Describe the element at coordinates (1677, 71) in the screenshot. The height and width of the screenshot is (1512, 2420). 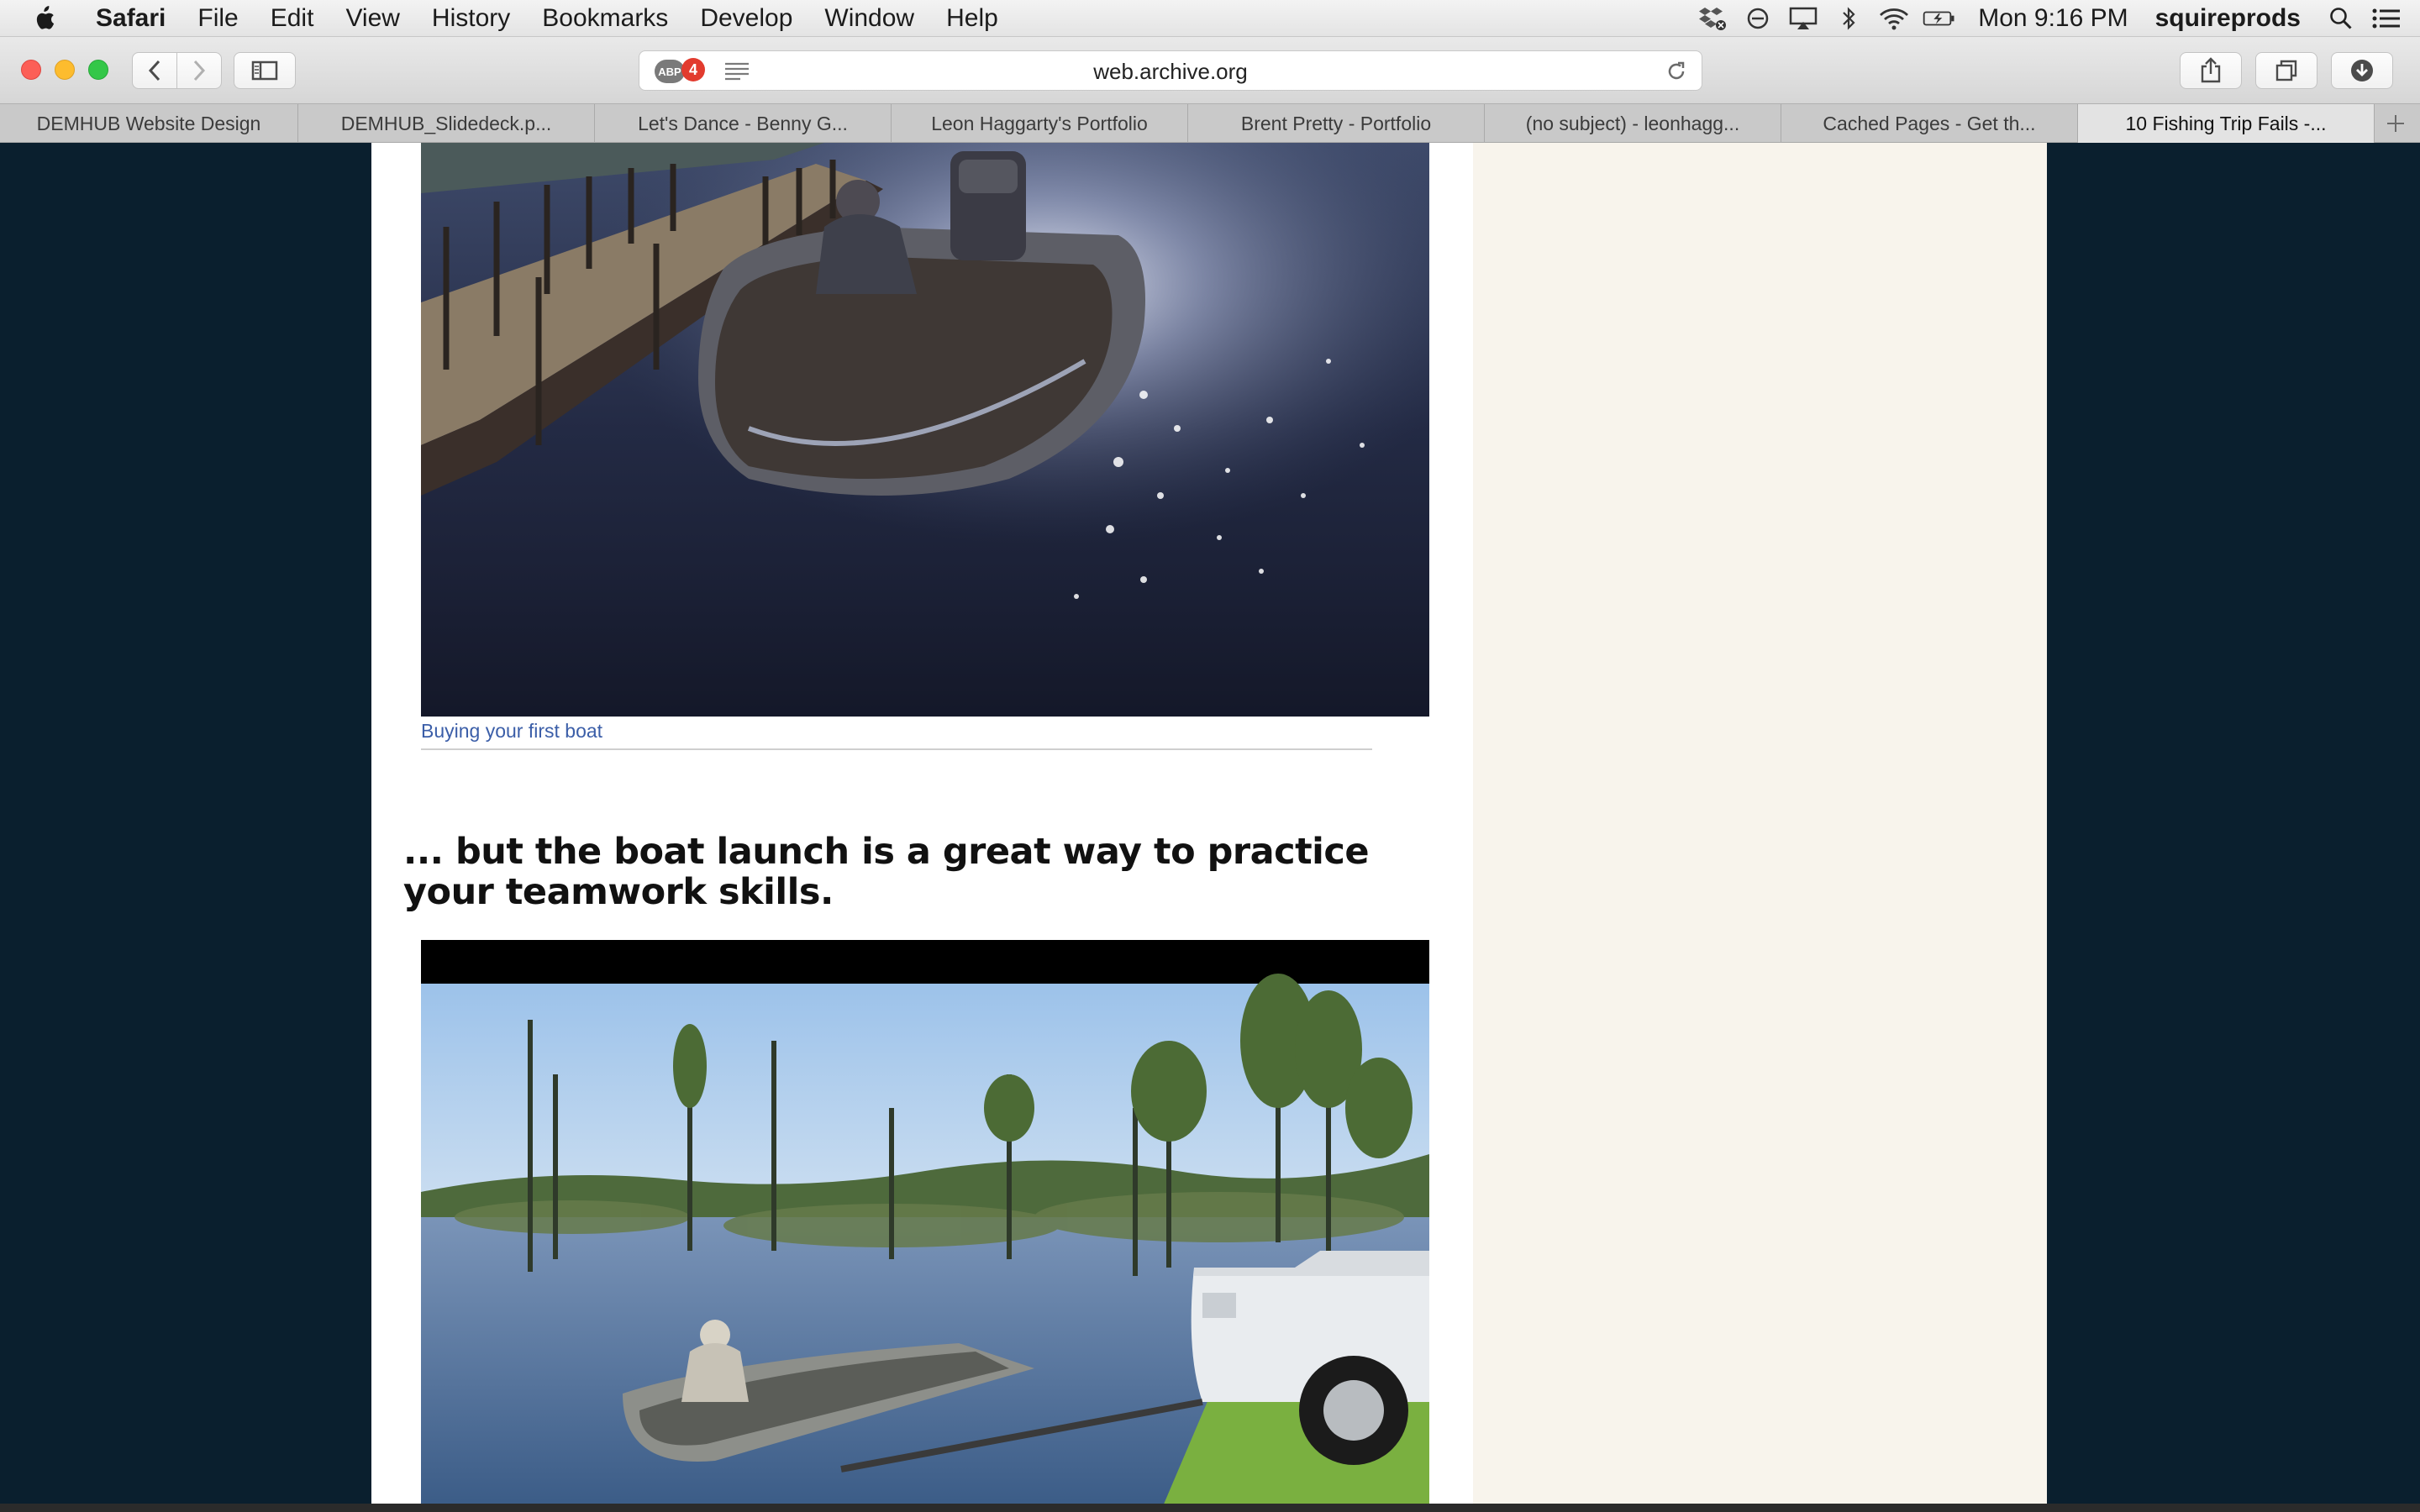
I see `reload-icon` at that location.